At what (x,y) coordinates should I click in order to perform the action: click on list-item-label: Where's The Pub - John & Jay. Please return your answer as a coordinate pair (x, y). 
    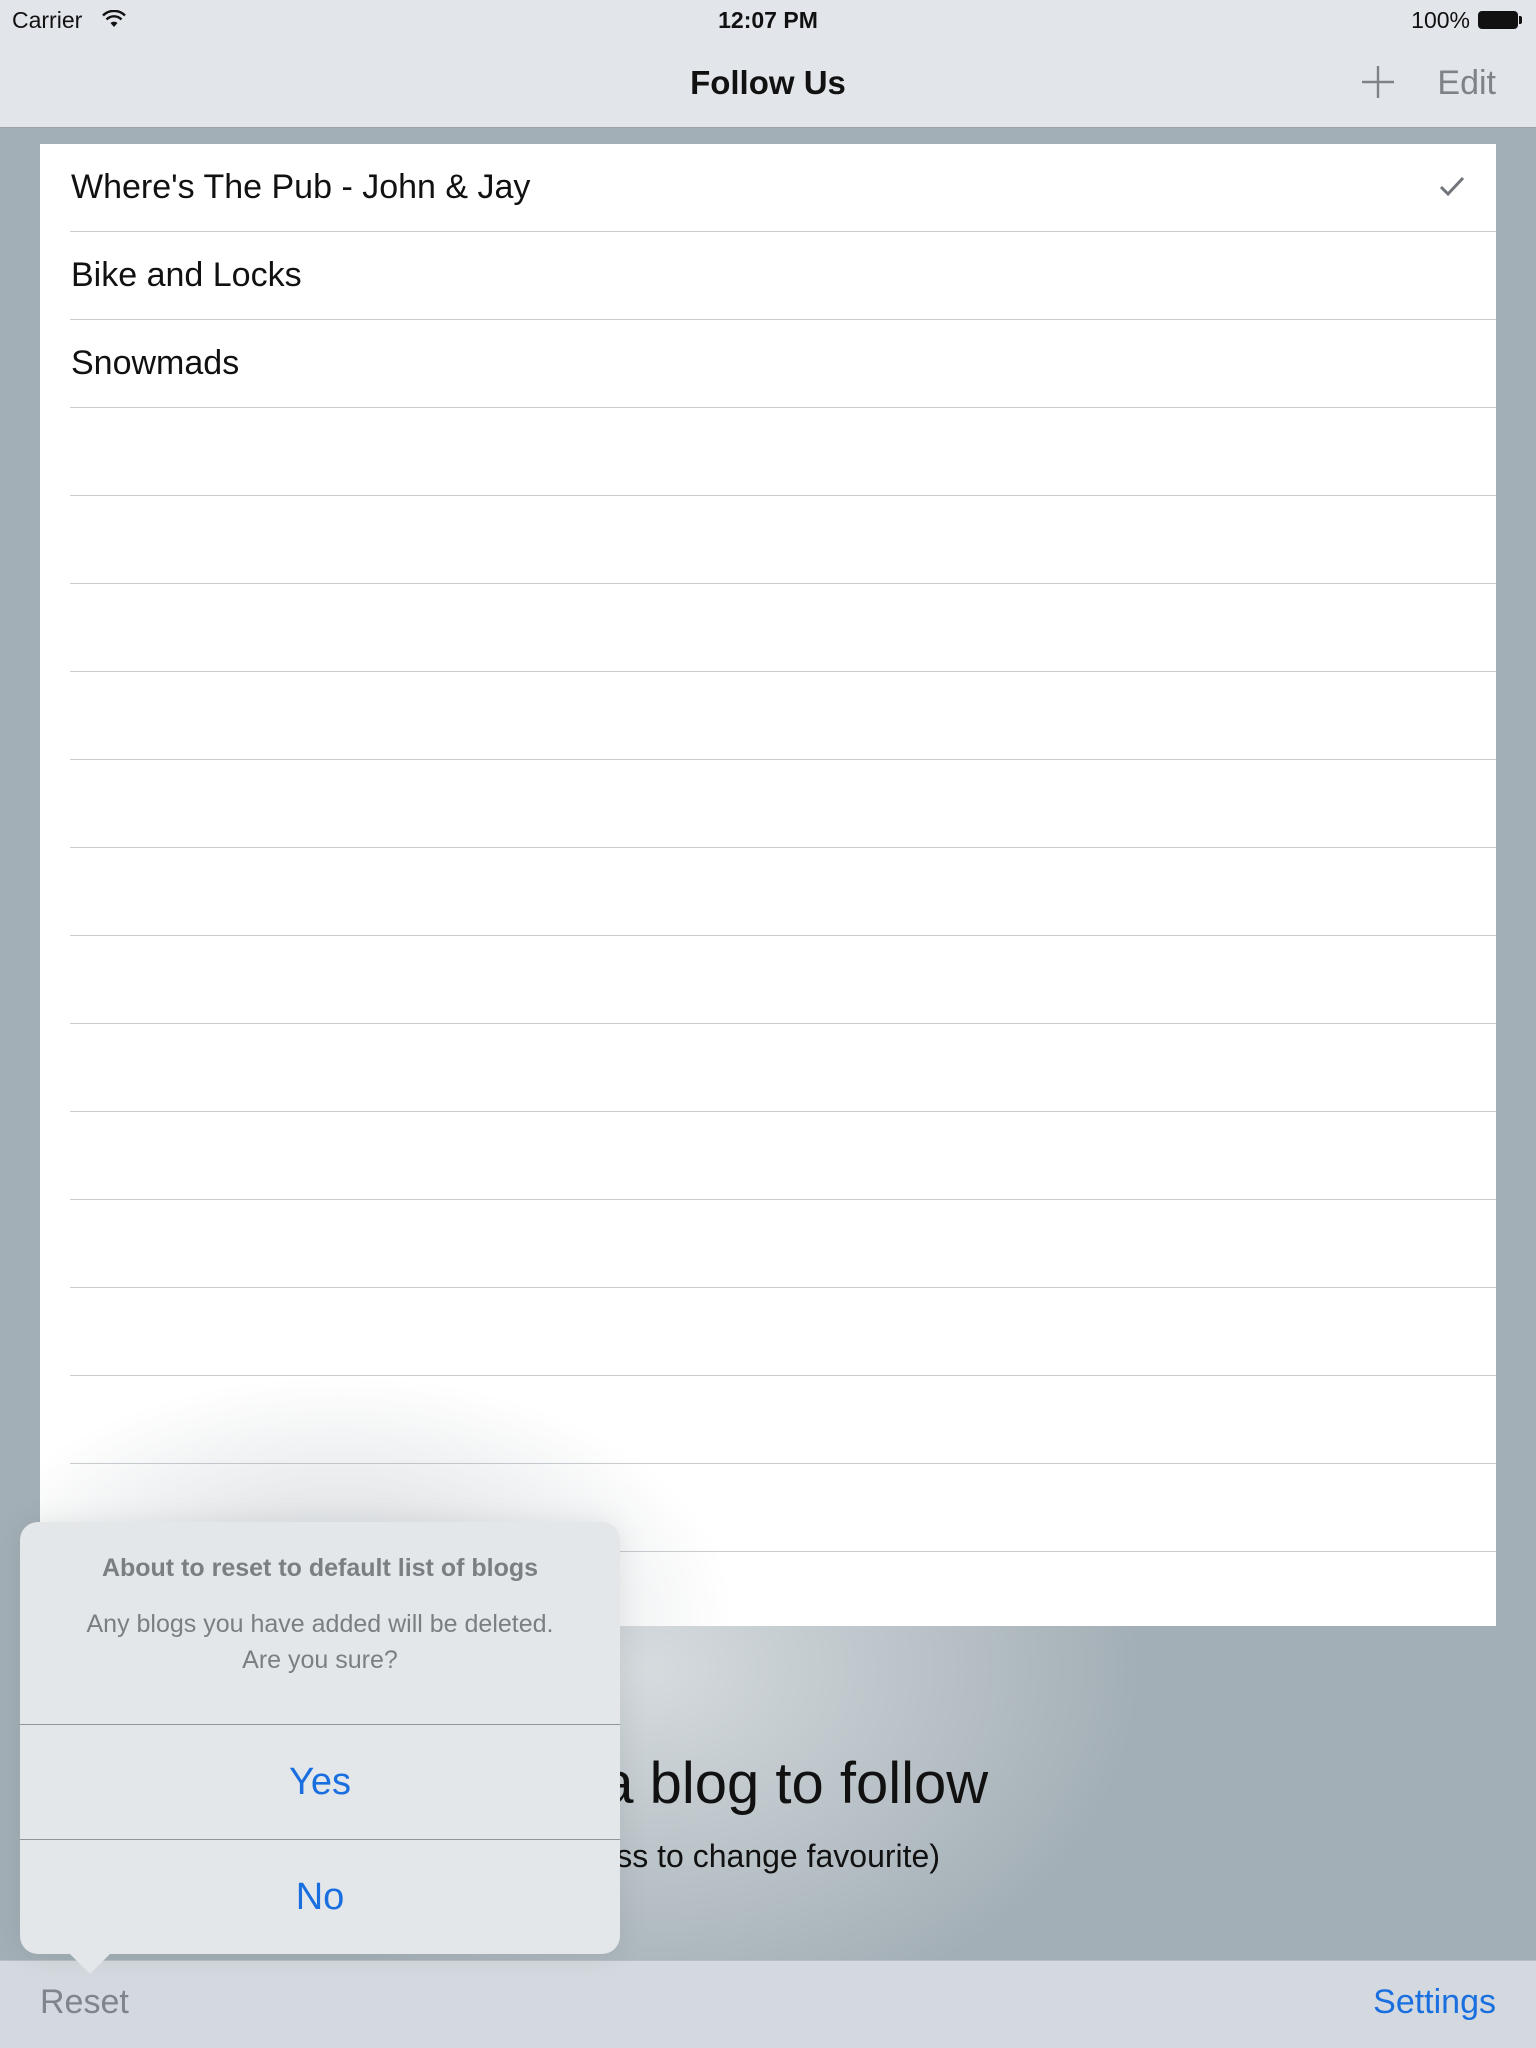
    Looking at the image, I should click on (301, 187).